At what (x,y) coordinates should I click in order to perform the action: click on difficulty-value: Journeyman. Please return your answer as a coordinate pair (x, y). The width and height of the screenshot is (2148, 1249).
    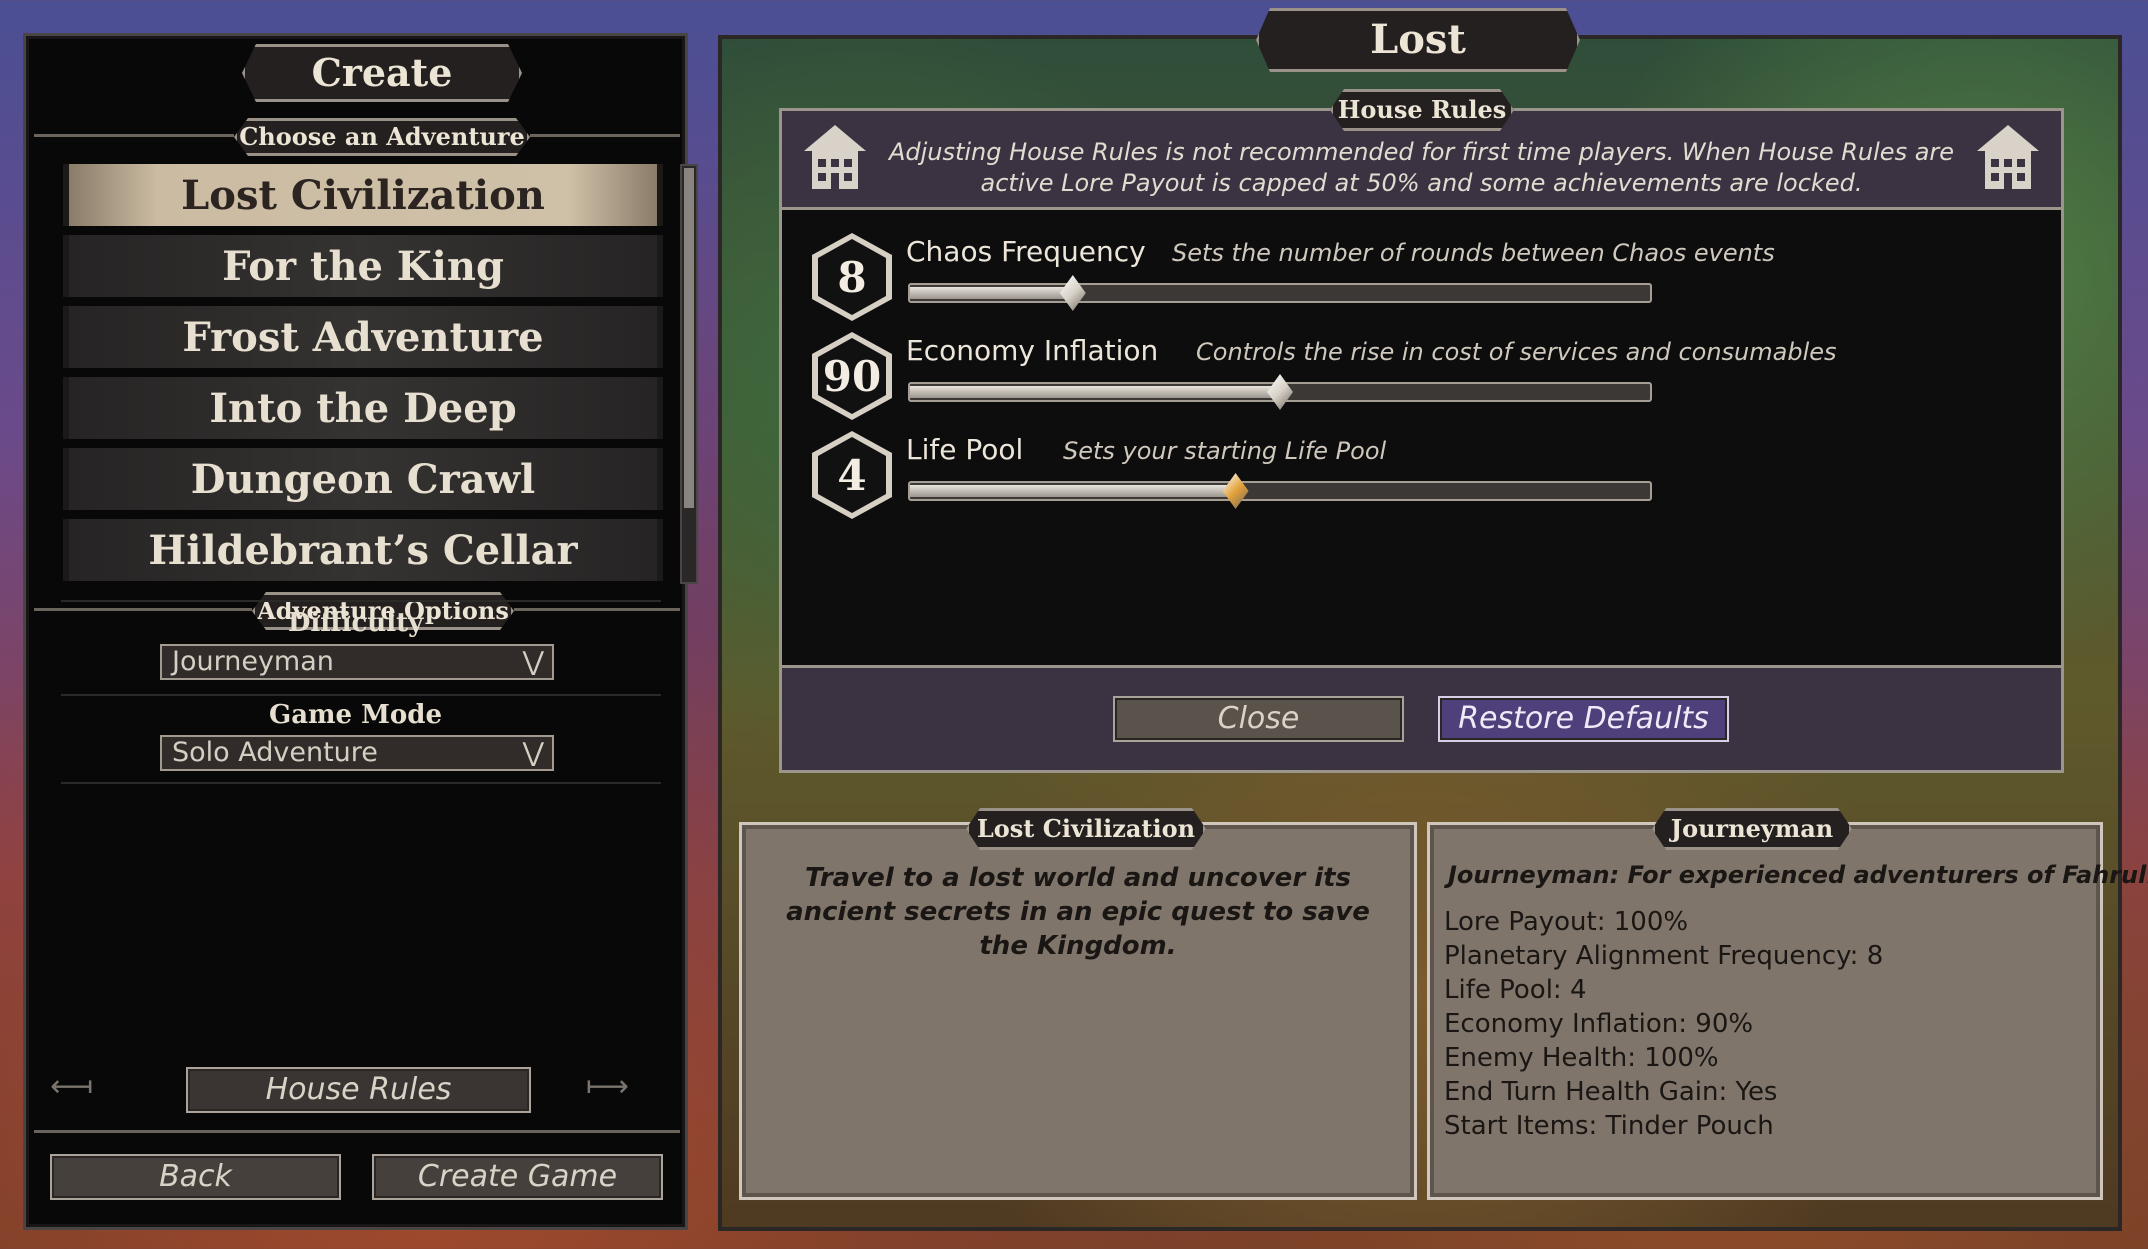
    Looking at the image, I should click on (253, 661).